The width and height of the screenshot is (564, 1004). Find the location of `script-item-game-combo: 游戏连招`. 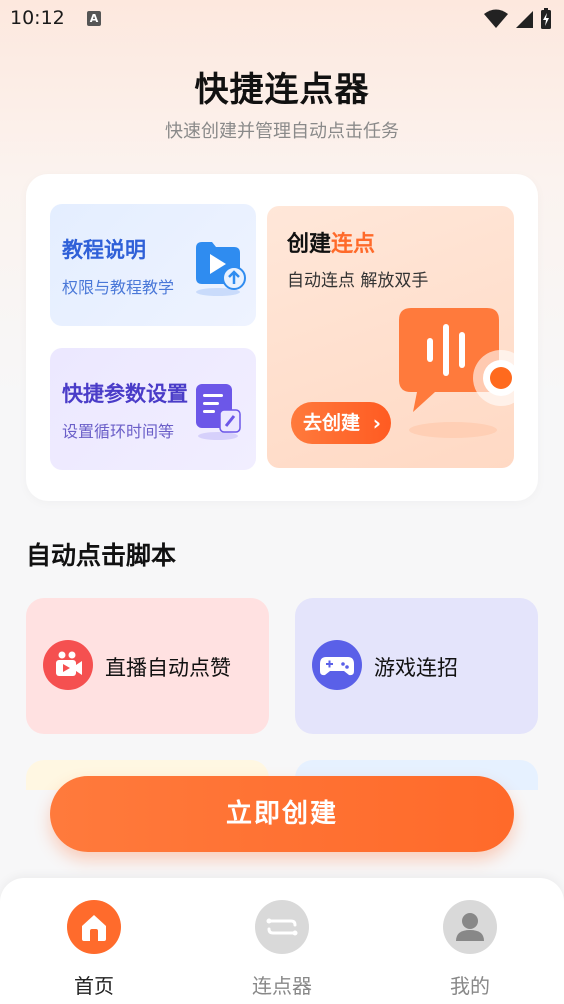

script-item-game-combo: 游戏连招 is located at coordinates (416, 666).